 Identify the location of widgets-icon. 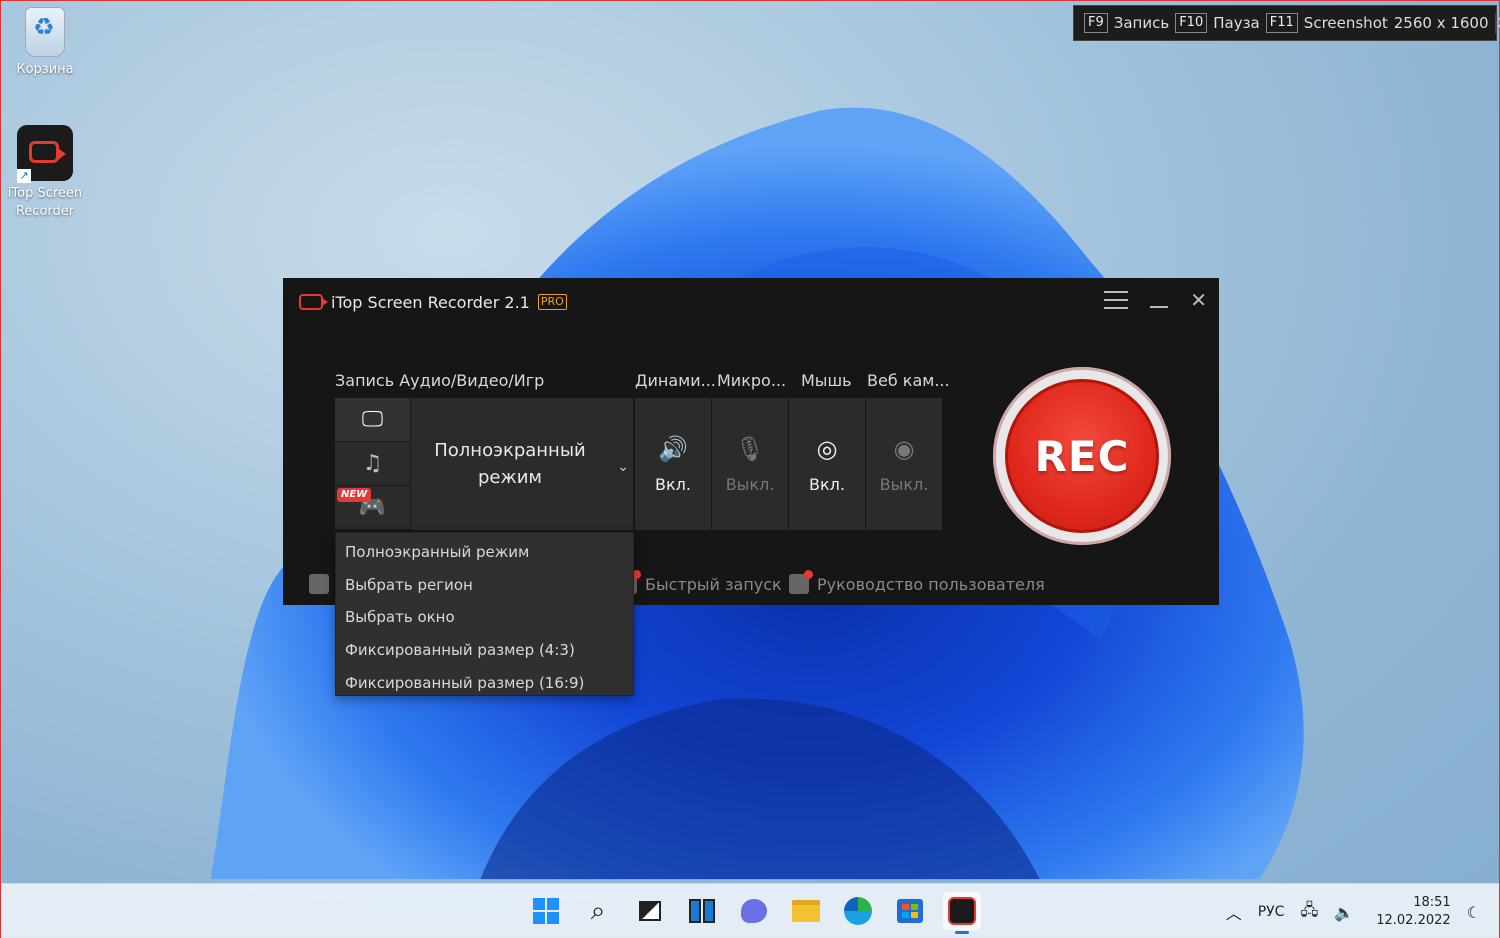
(702, 911).